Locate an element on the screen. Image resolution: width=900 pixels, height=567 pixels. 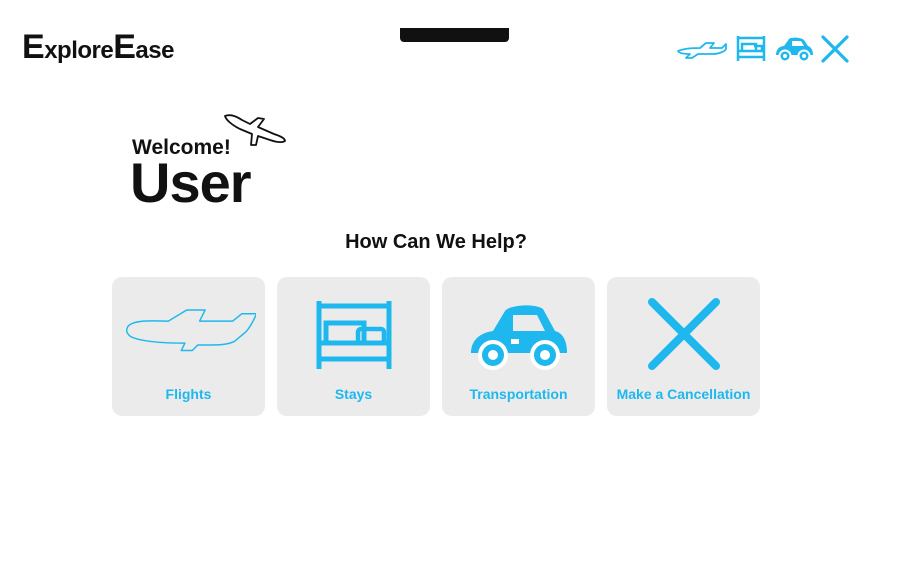
flights-card: Flights is located at coordinates (188, 346).